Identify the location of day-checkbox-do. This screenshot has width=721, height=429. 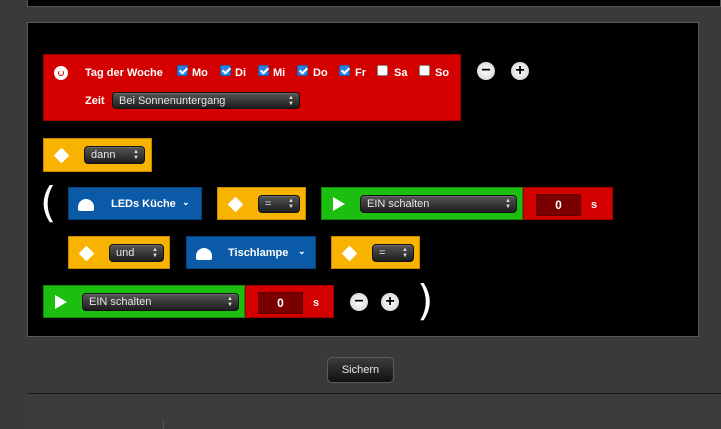
(302, 70).